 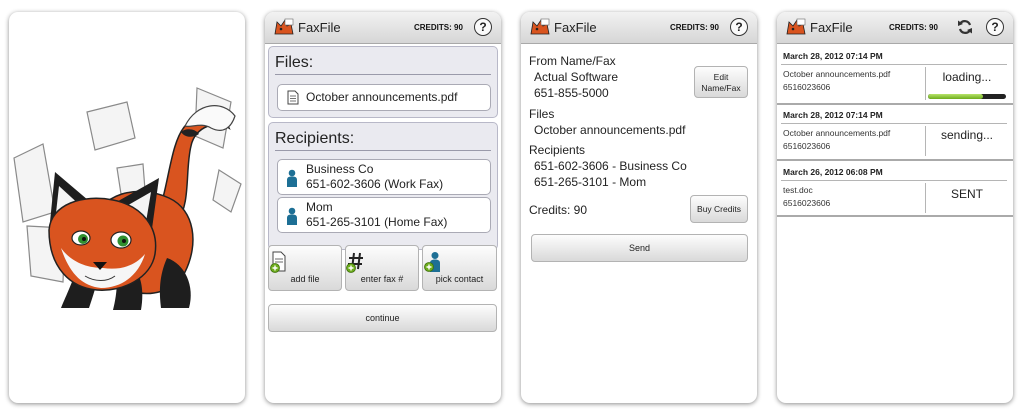 I want to click on hash-add-icon, so click(x=354, y=262).